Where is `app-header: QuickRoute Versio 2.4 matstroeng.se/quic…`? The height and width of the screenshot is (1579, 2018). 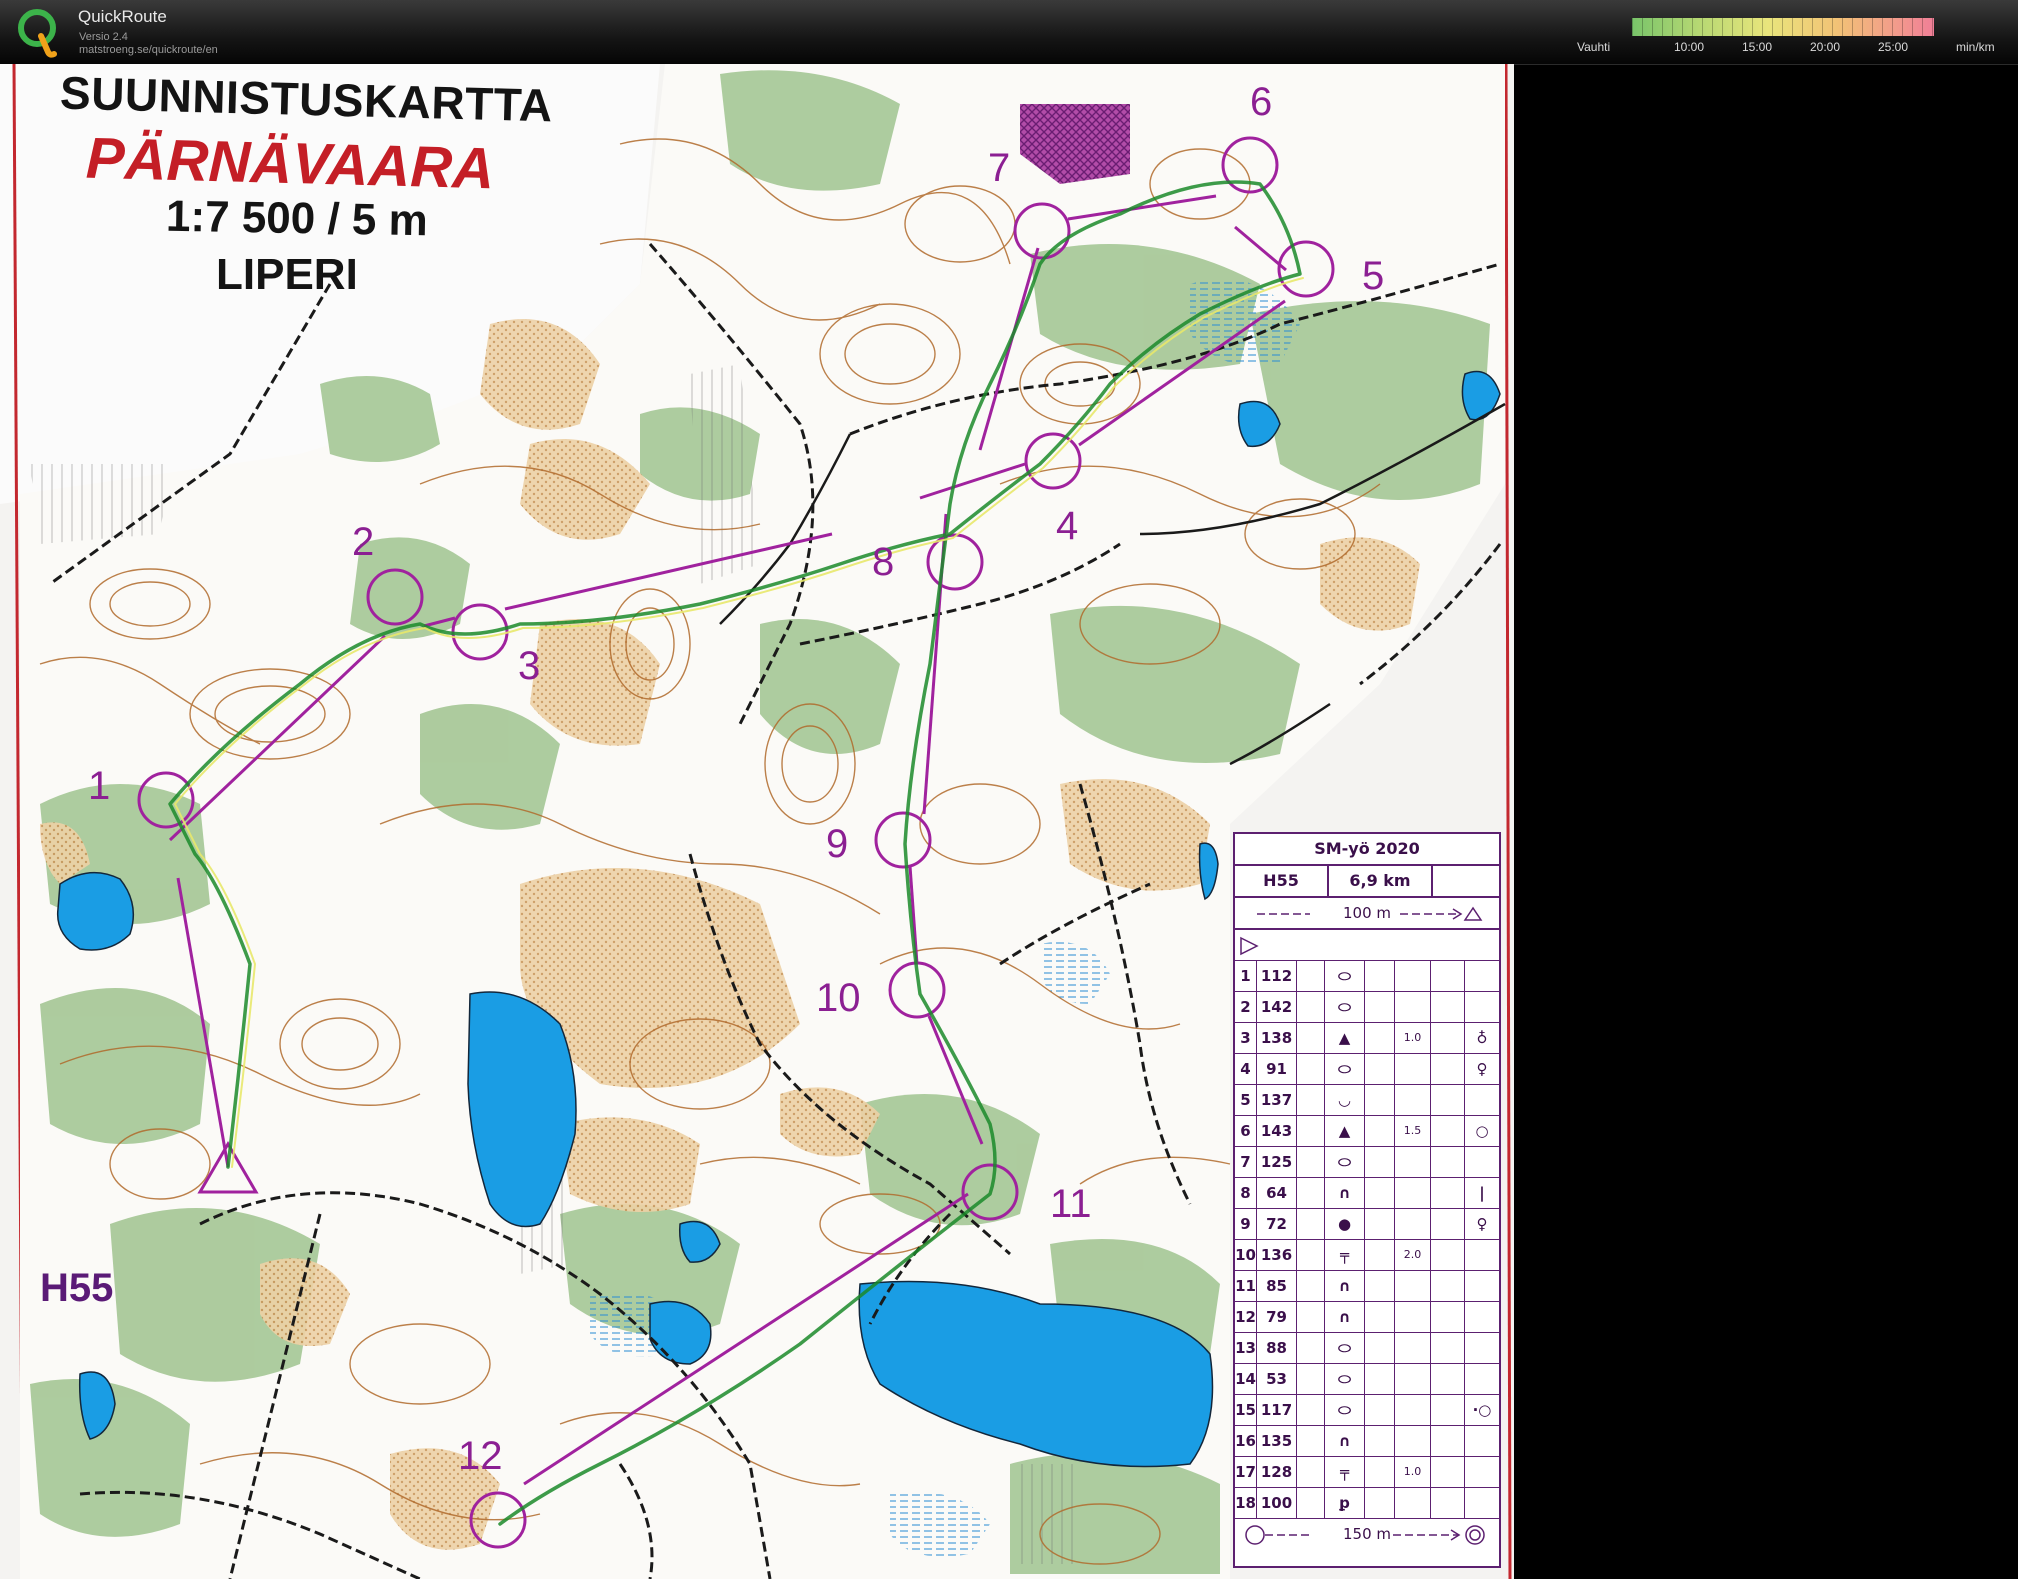
app-header: QuickRoute Versio 2.4 matstroeng.se/quic… is located at coordinates (1009, 32).